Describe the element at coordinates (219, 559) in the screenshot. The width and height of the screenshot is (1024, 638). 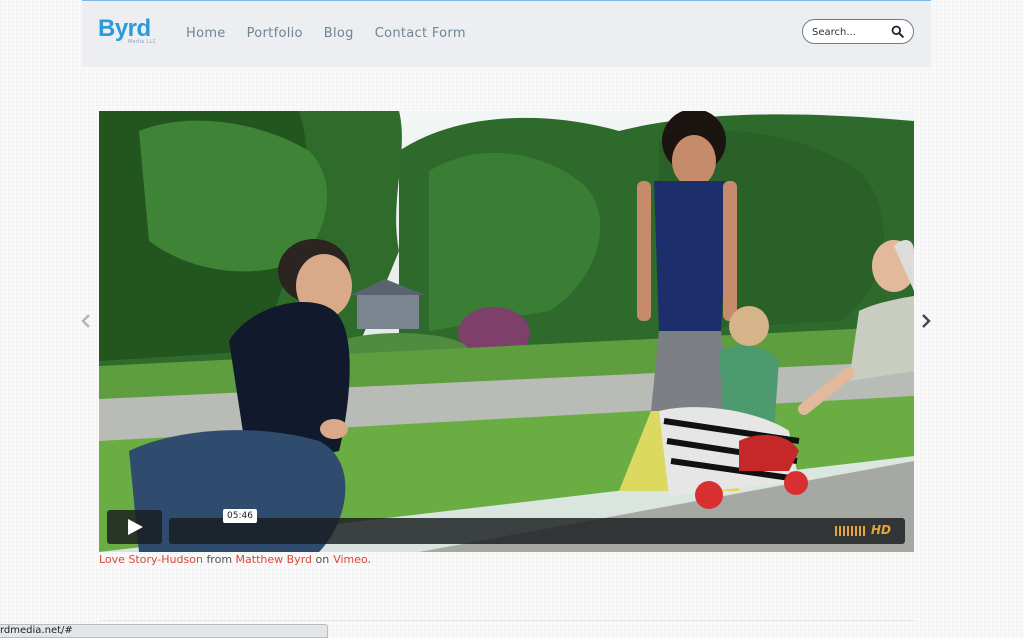
I see `caption-from-text: from` at that location.